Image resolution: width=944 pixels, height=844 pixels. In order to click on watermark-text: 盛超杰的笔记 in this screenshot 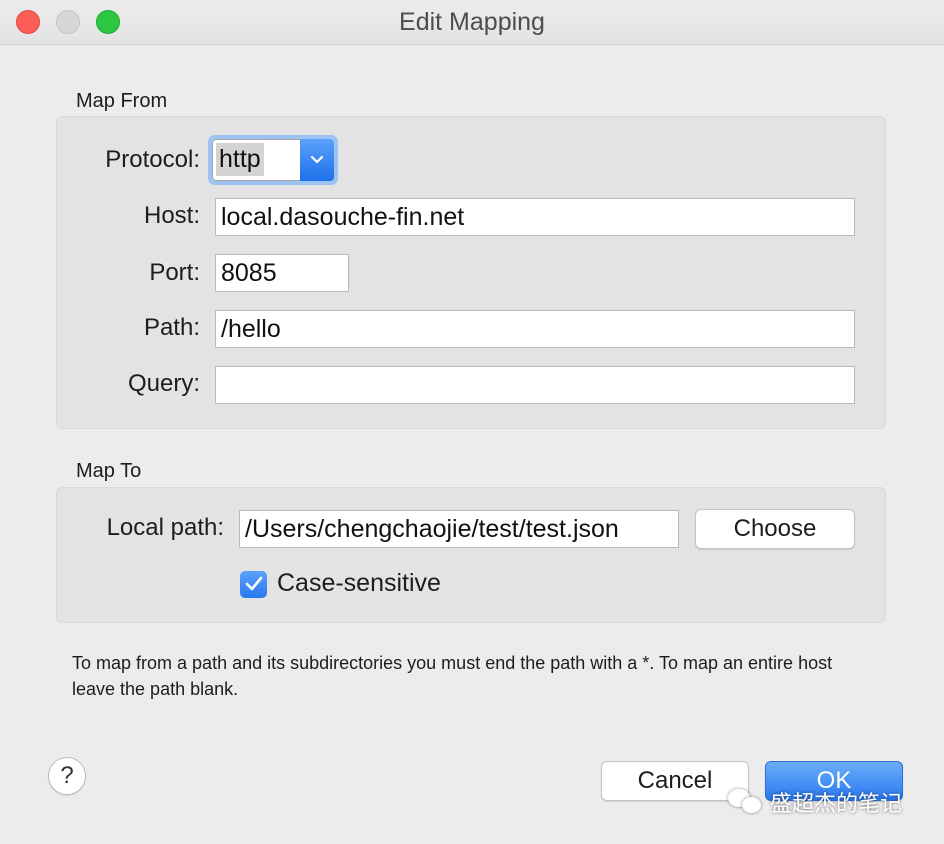, I will do `click(836, 803)`.